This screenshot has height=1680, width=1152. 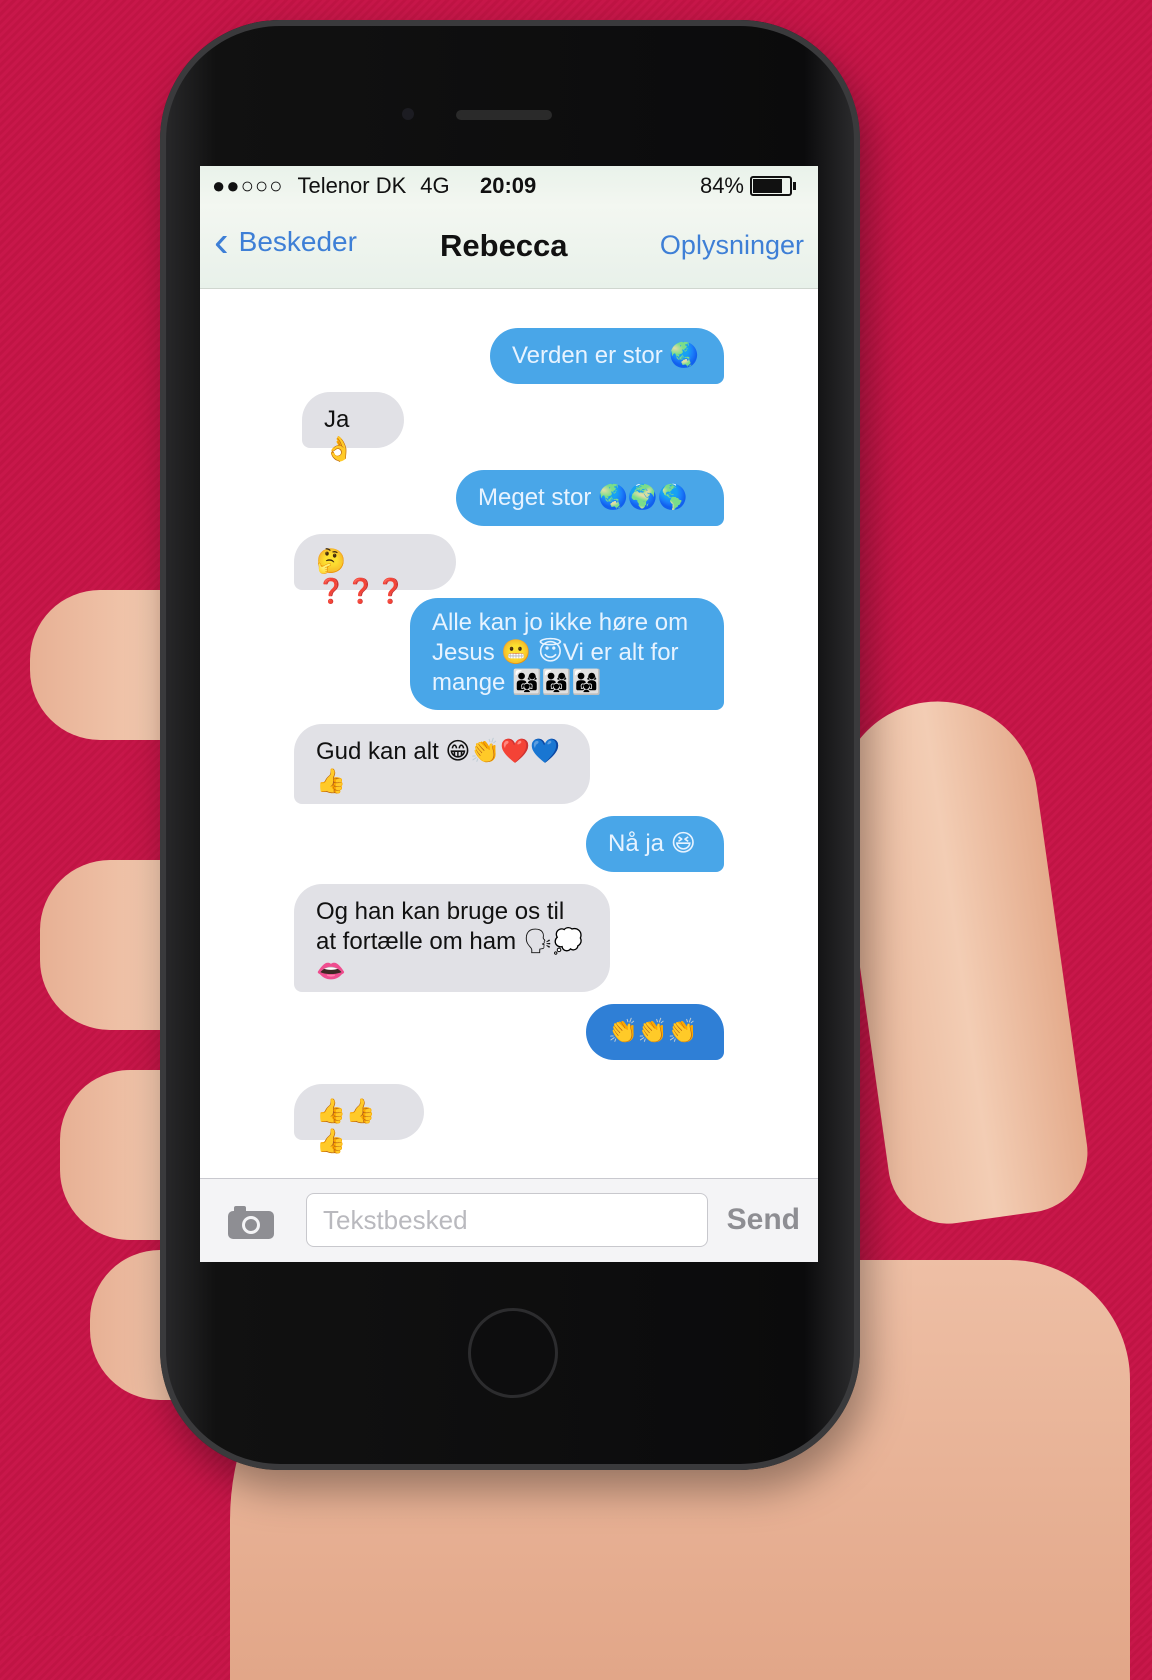 I want to click on message-bubble-incoming: Ja 👌, so click(x=353, y=427).